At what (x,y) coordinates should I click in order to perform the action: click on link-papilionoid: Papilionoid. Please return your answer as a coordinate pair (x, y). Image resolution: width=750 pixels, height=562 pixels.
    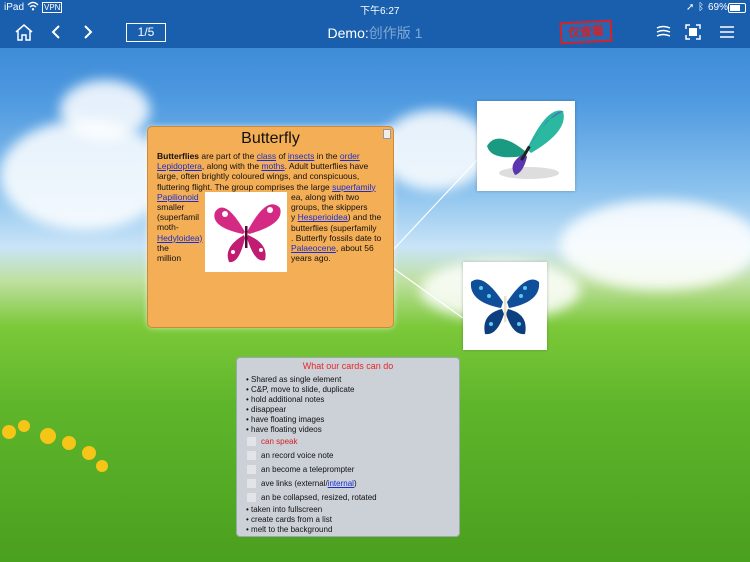
    Looking at the image, I should click on (178, 197).